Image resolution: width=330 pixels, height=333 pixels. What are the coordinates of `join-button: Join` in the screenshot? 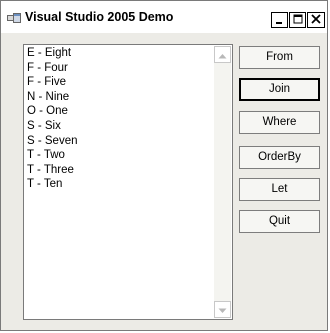 It's located at (279, 89).